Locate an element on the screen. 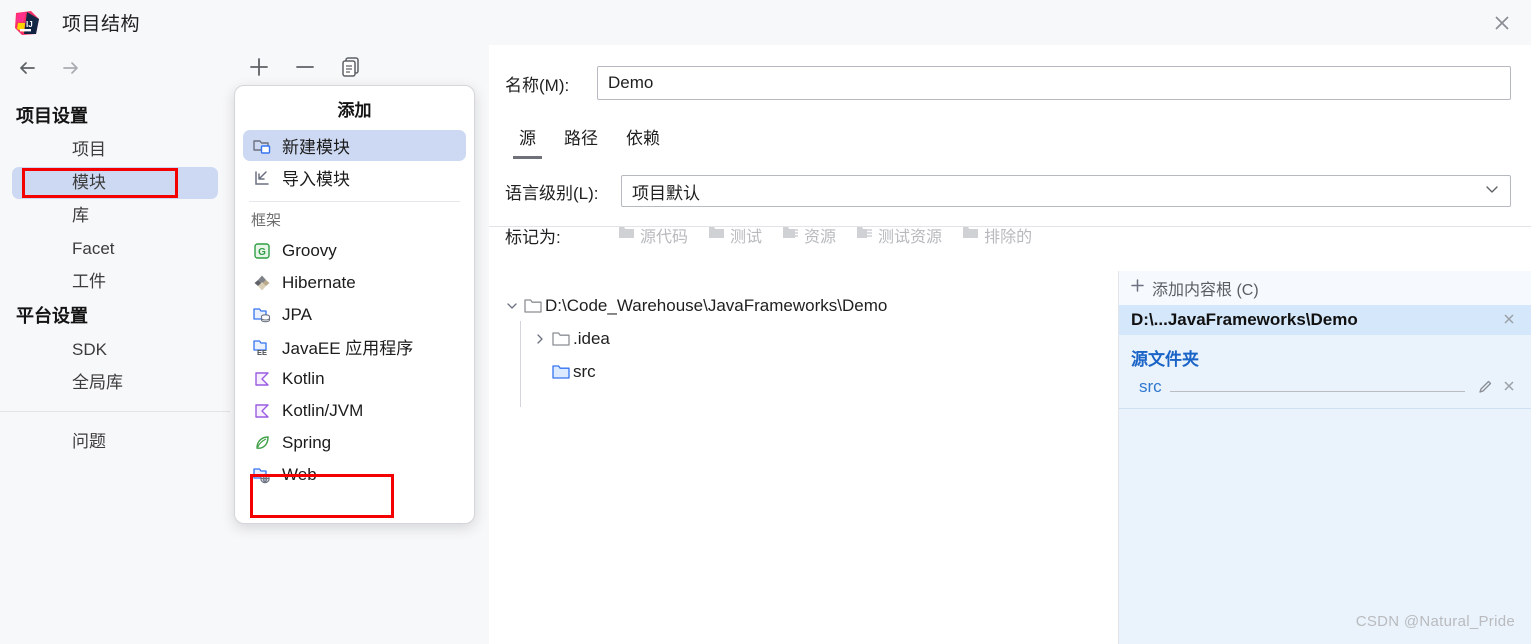 The height and width of the screenshot is (644, 1531). mark-as-test-resources-button: 测试资源 is located at coordinates (899, 235).